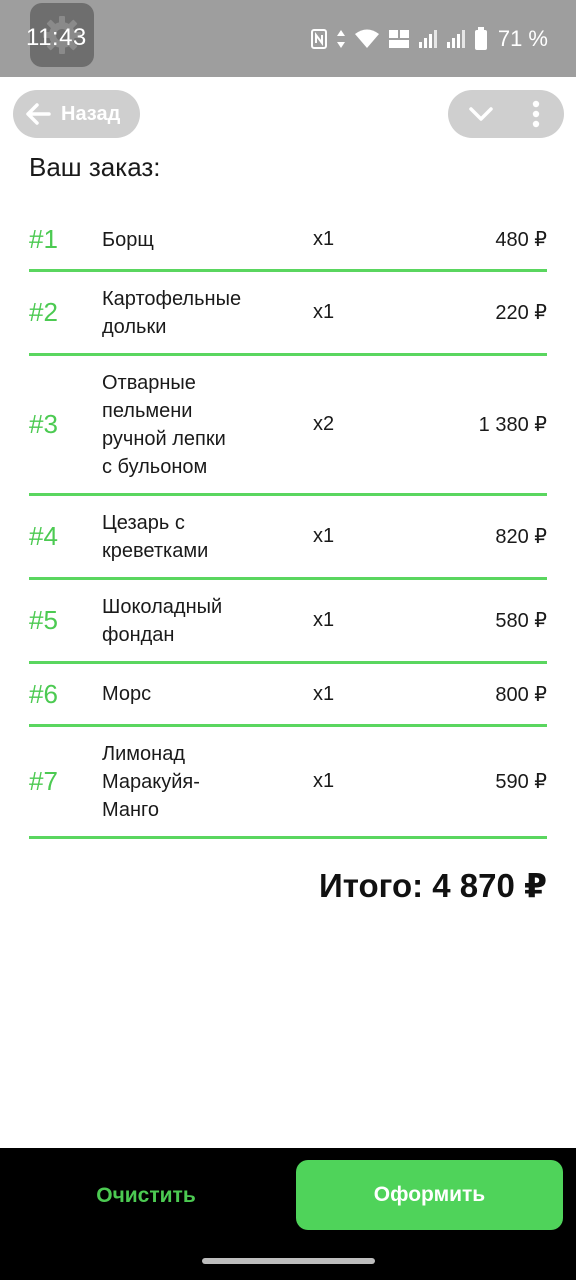  I want to click on order-price: 820 ₽, so click(521, 537).